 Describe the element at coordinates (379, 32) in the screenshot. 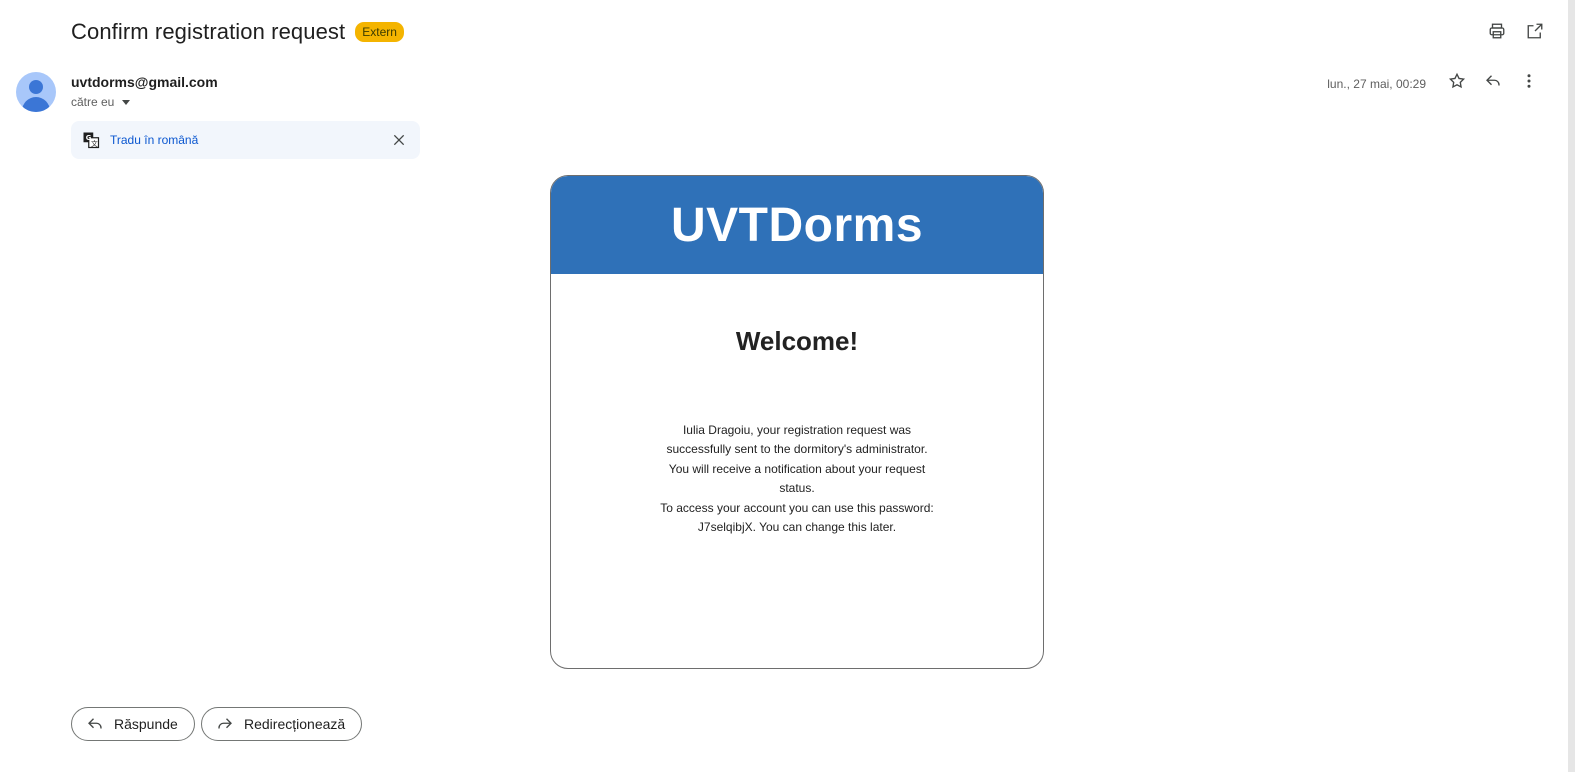

I see `external-badge: Extern` at that location.